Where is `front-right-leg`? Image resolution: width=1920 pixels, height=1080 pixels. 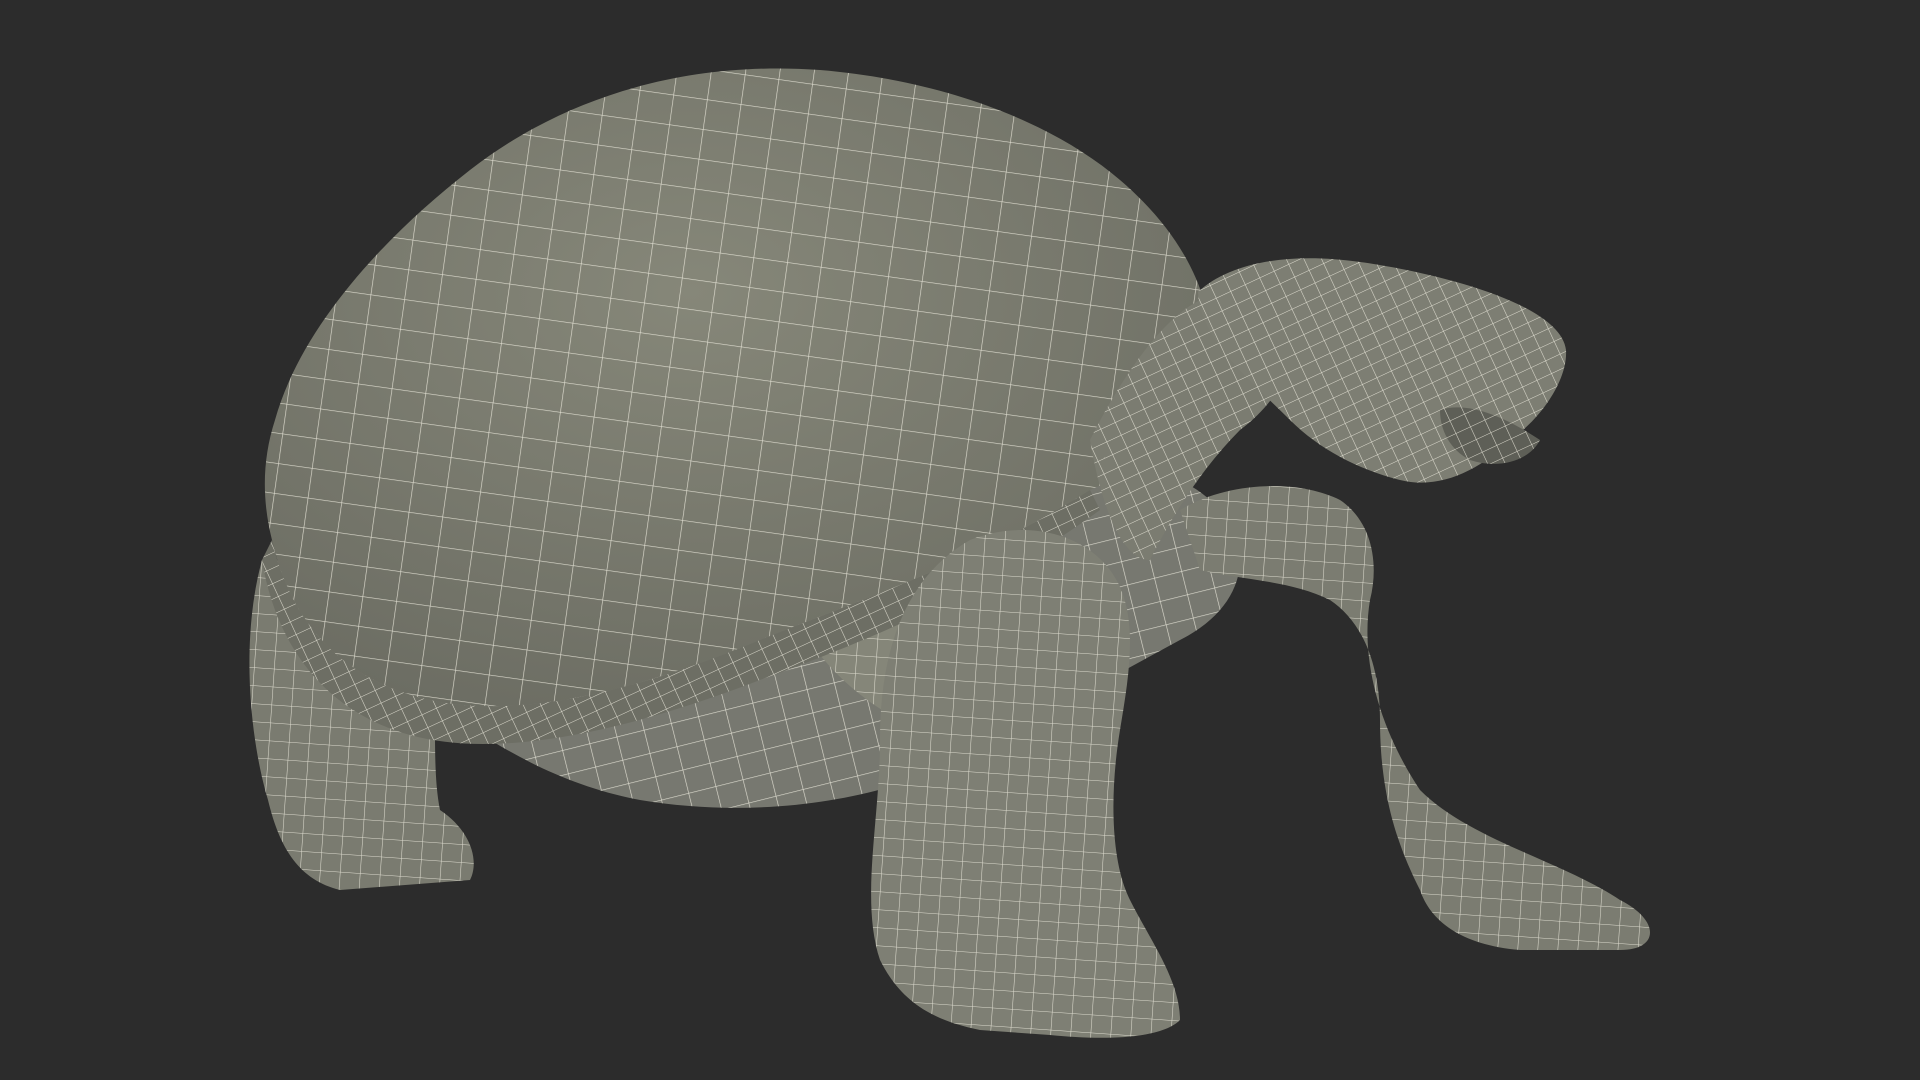 front-right-leg is located at coordinates (1415, 718).